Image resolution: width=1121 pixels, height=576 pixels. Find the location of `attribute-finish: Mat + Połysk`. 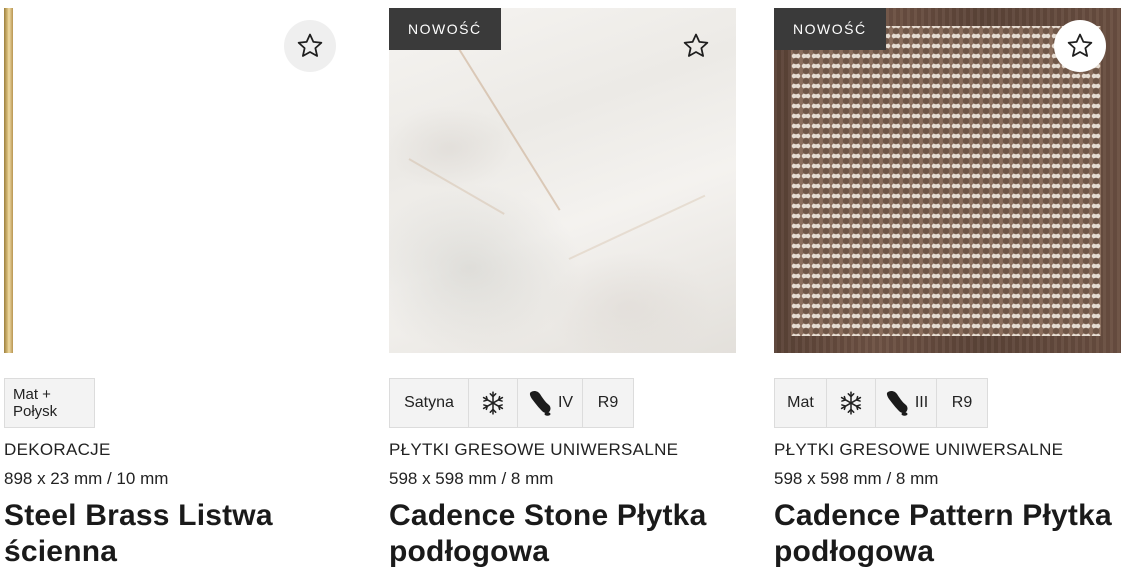

attribute-finish: Mat + Połysk is located at coordinates (49, 403).